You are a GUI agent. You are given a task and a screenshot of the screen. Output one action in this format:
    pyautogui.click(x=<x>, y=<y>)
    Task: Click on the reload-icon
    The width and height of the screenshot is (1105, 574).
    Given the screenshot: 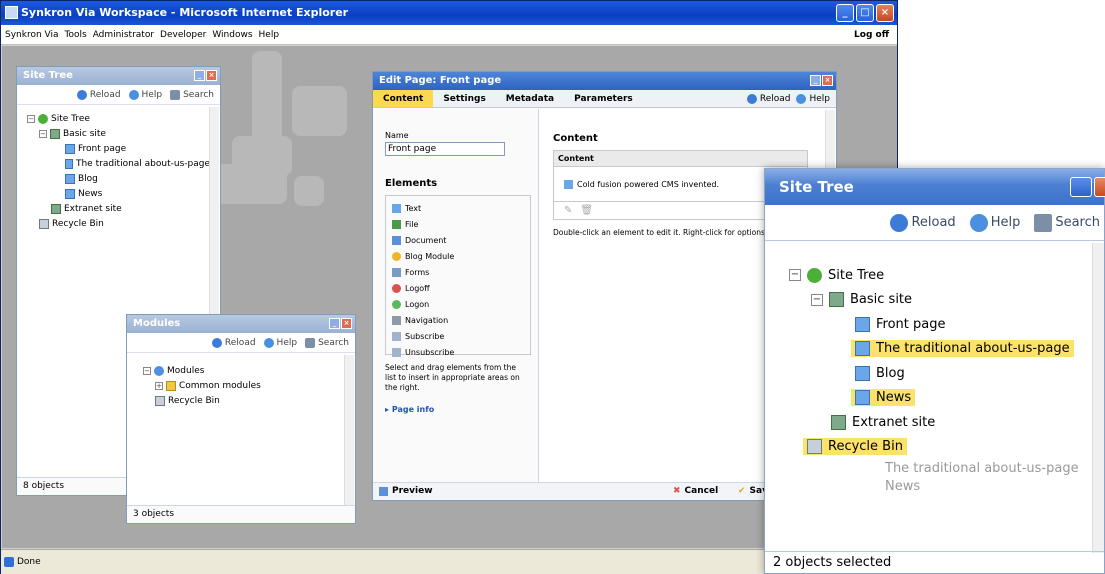 What is the action you would take?
    pyautogui.click(x=216, y=342)
    